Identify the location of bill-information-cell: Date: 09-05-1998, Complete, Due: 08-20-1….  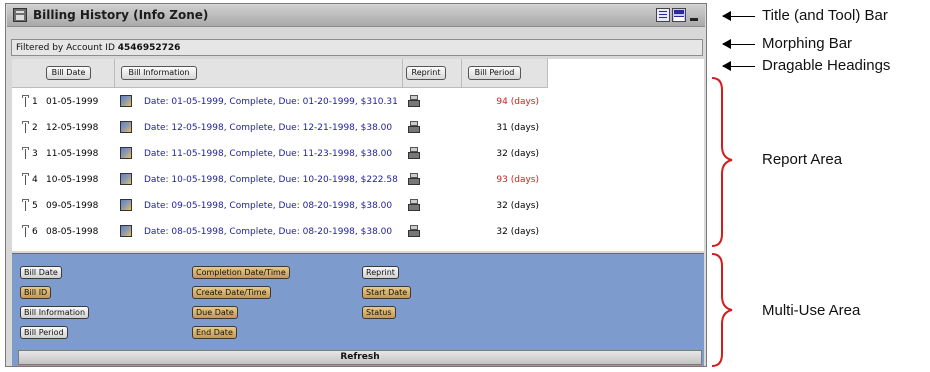
(268, 206).